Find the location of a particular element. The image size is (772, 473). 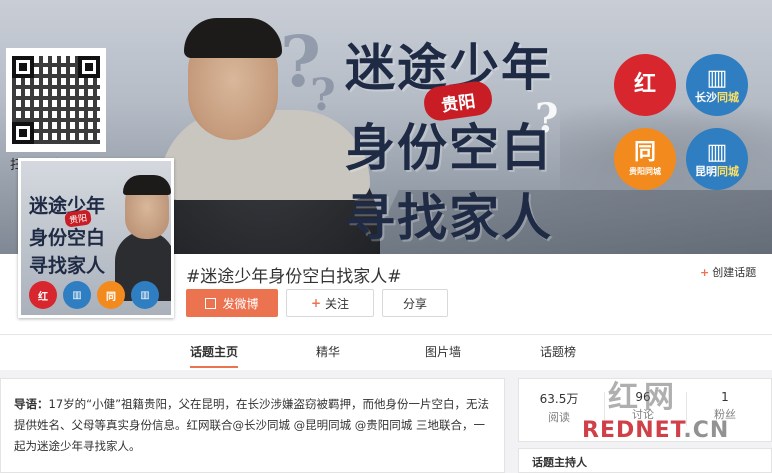

share-button: 分享 is located at coordinates (415, 303).